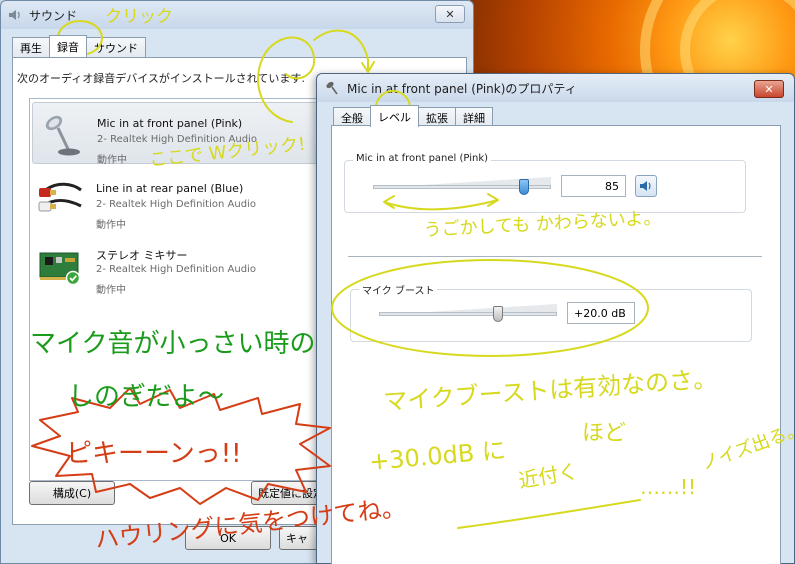 The height and width of the screenshot is (564, 795). What do you see at coordinates (394, 116) in the screenshot?
I see `tab-levels: レベル` at bounding box center [394, 116].